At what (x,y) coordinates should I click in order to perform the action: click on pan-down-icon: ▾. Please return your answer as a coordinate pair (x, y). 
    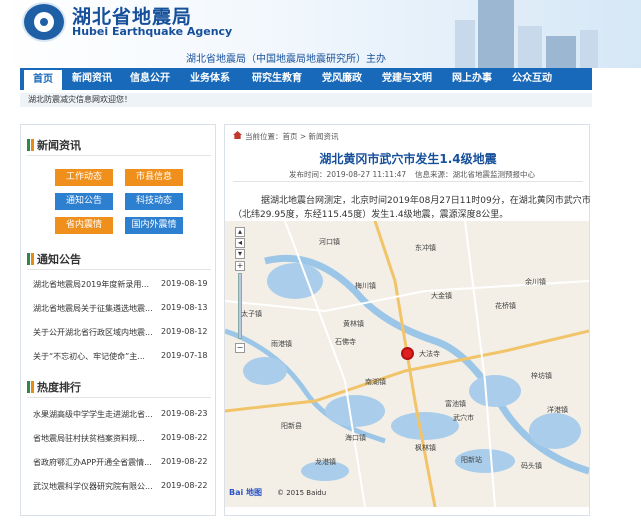
    Looking at the image, I should click on (240, 254).